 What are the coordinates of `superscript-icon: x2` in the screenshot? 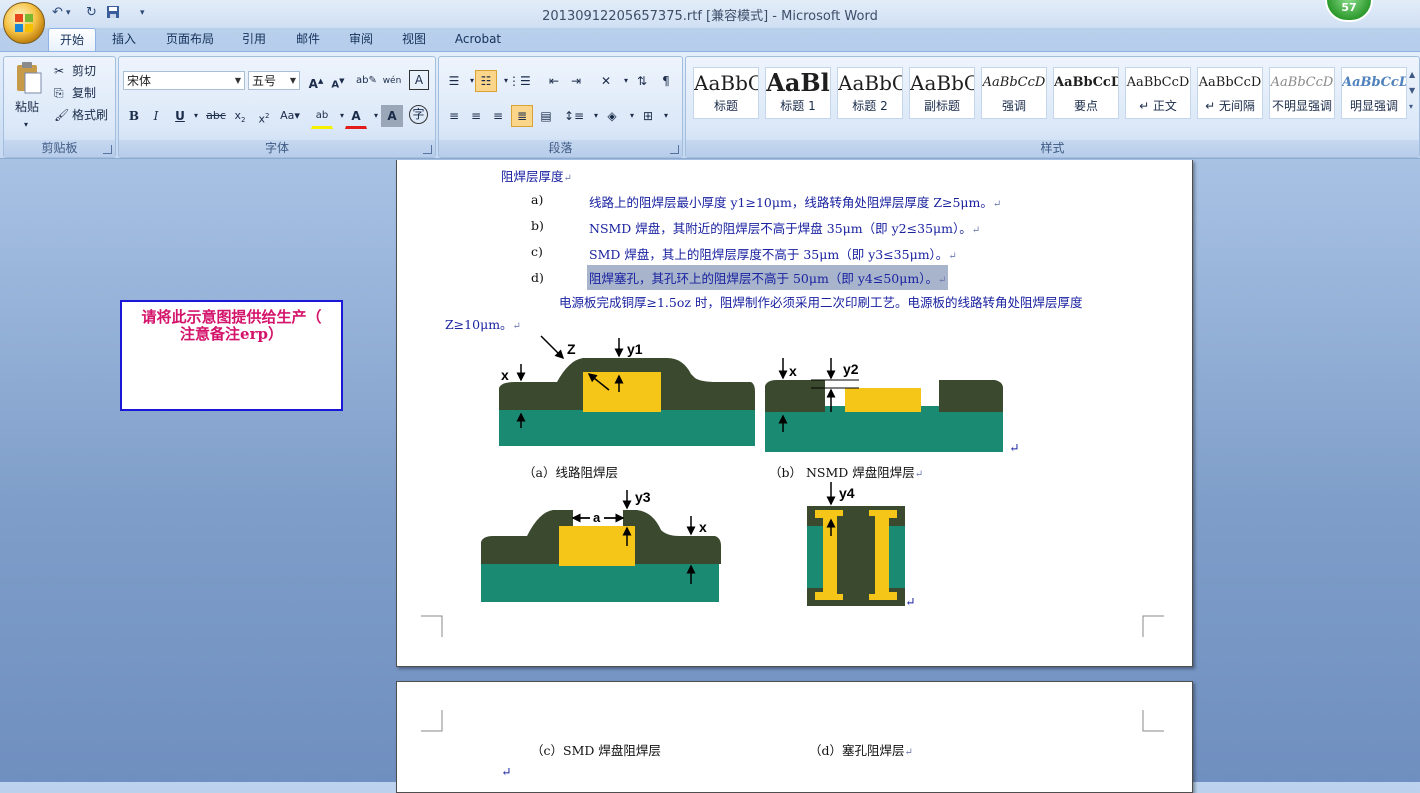 It's located at (264, 116).